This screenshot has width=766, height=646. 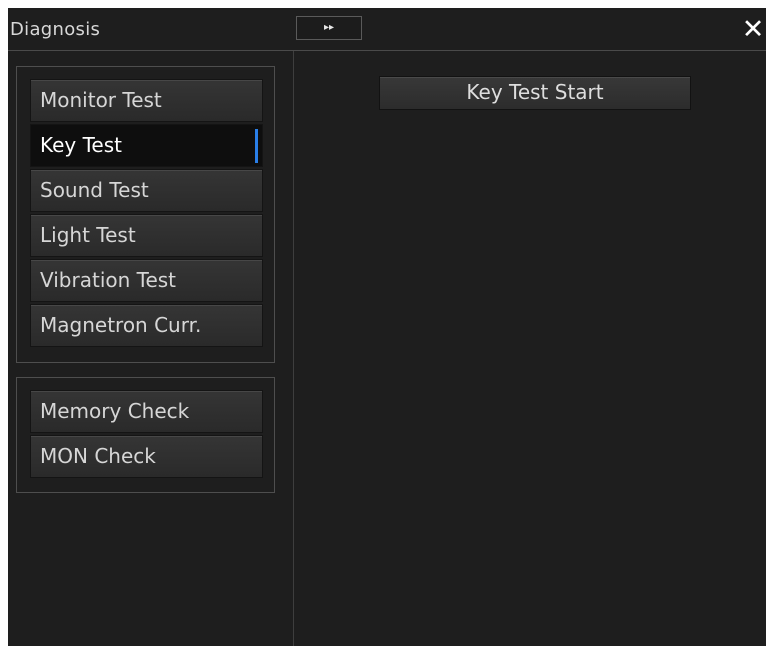 I want to click on key-test-start-button: Key Test Start, so click(x=535, y=93).